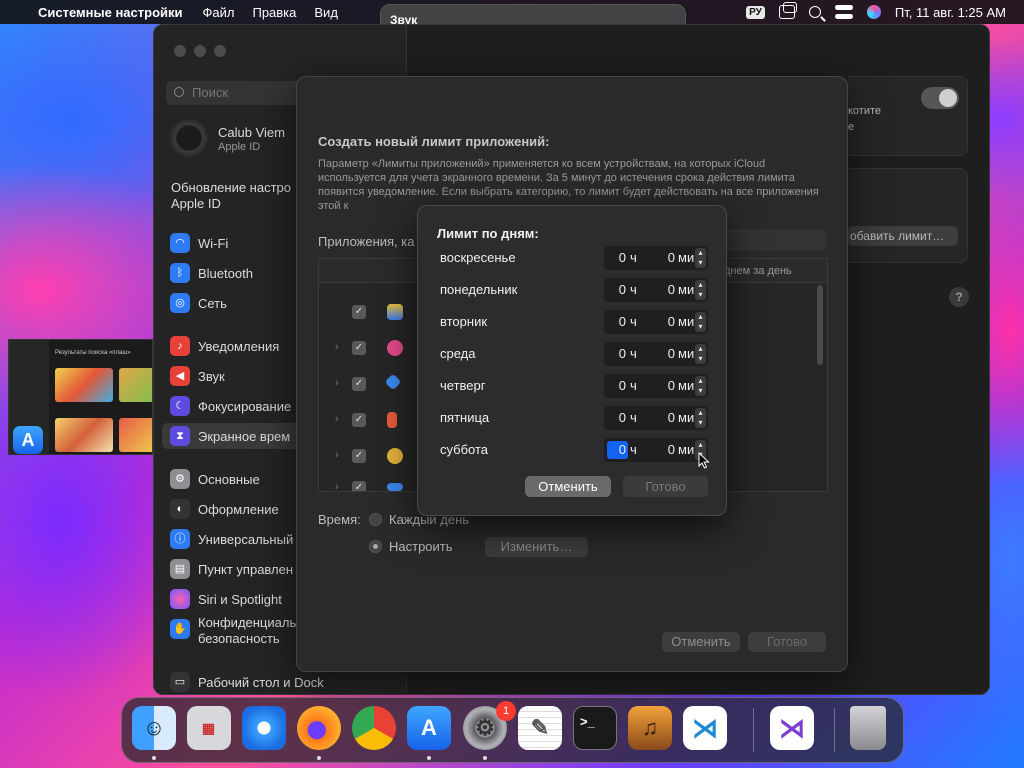  I want to click on menu-clock: Пт, 11 авг. 1:25 AM, so click(950, 12).